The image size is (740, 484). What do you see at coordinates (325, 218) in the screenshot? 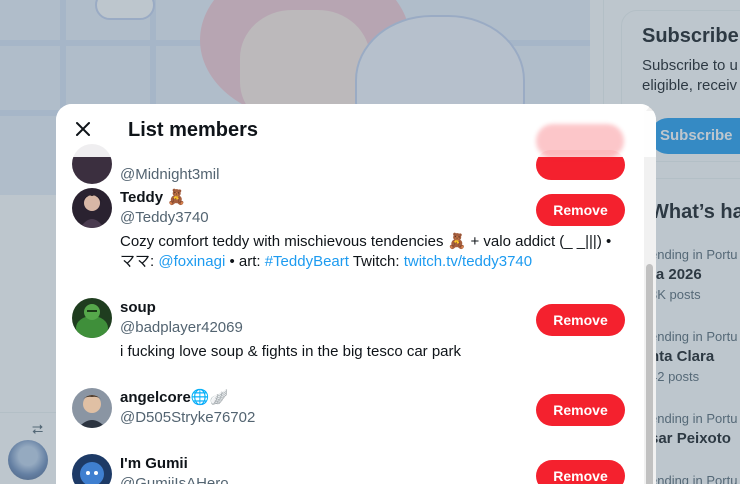
I see `member-handle: @Teddy3740` at bounding box center [325, 218].